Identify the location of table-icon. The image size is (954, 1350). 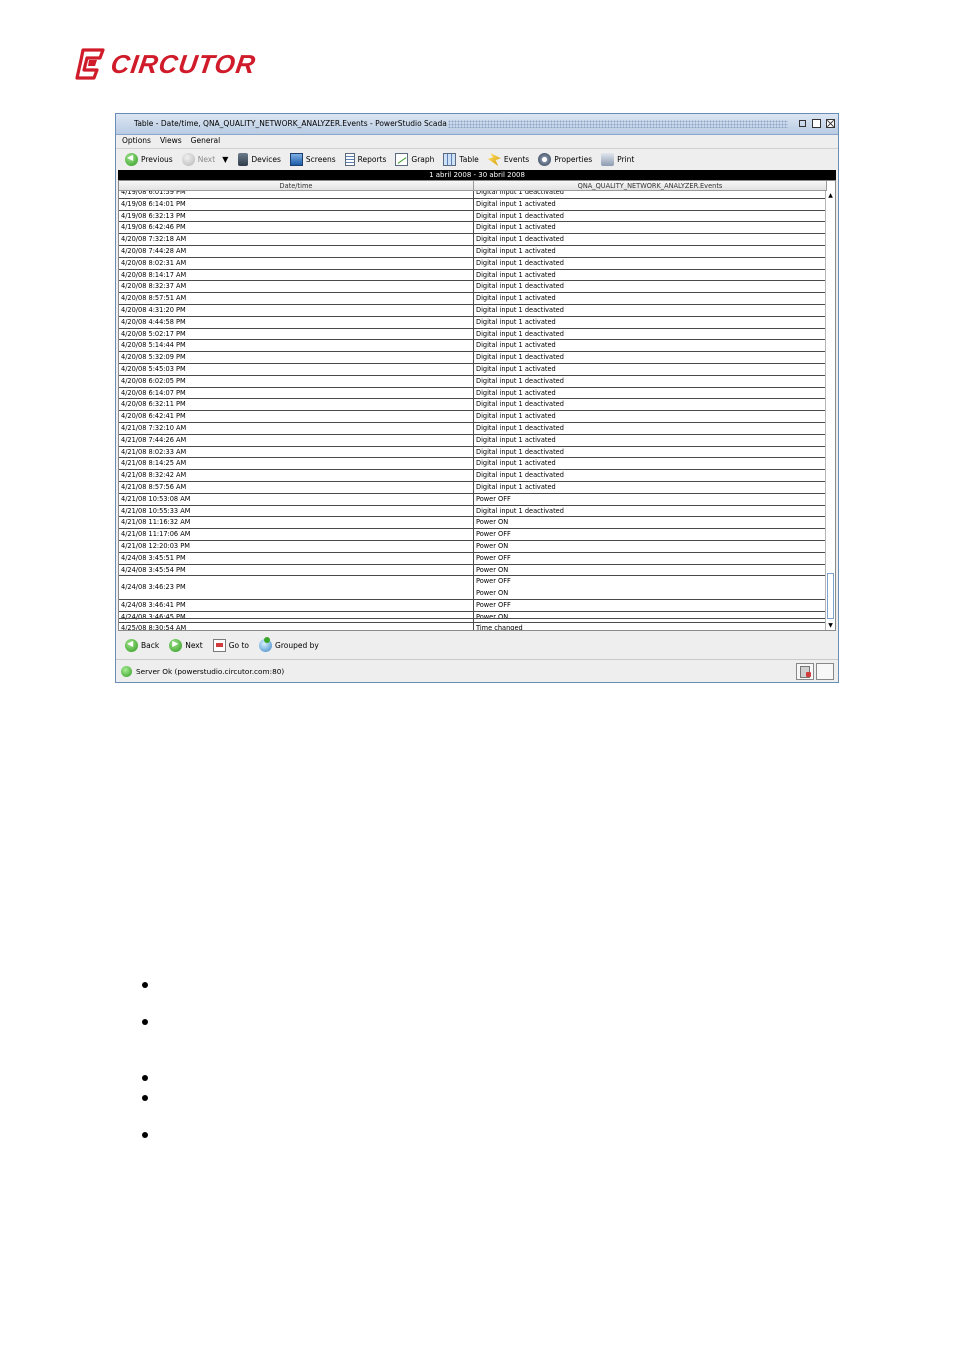
(450, 159).